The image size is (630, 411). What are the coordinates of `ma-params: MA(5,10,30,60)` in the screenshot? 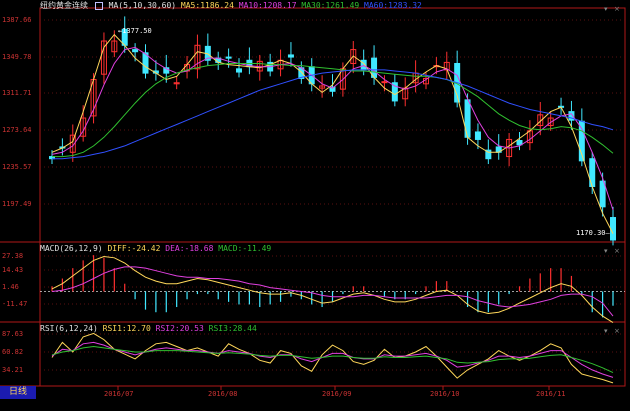 It's located at (142, 5).